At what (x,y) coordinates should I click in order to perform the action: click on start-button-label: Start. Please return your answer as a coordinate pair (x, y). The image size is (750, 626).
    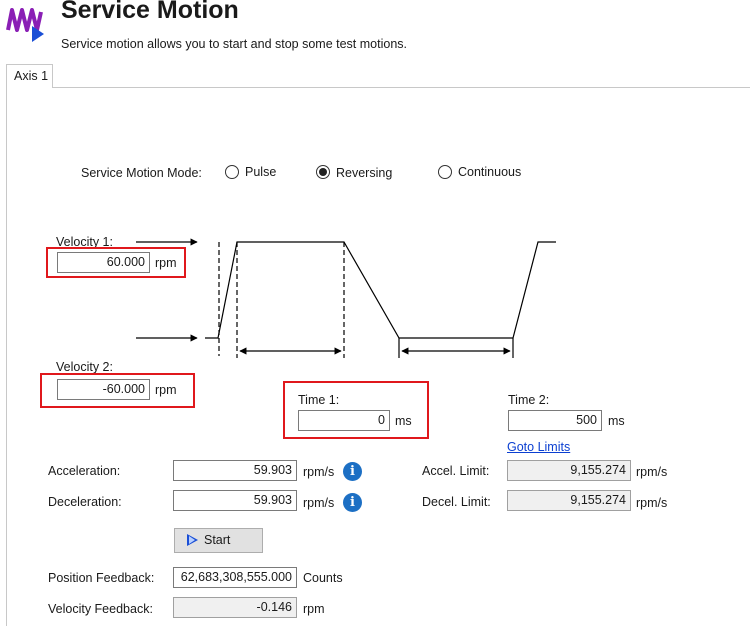
    Looking at the image, I should click on (217, 540).